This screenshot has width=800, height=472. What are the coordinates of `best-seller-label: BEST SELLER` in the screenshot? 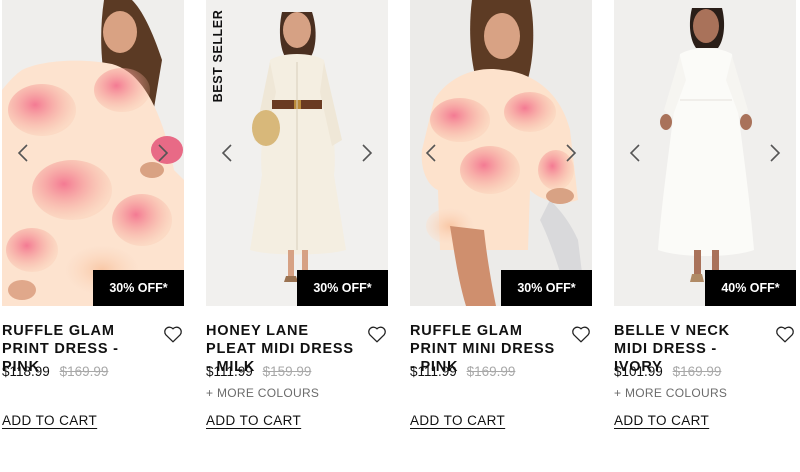 It's located at (218, 56).